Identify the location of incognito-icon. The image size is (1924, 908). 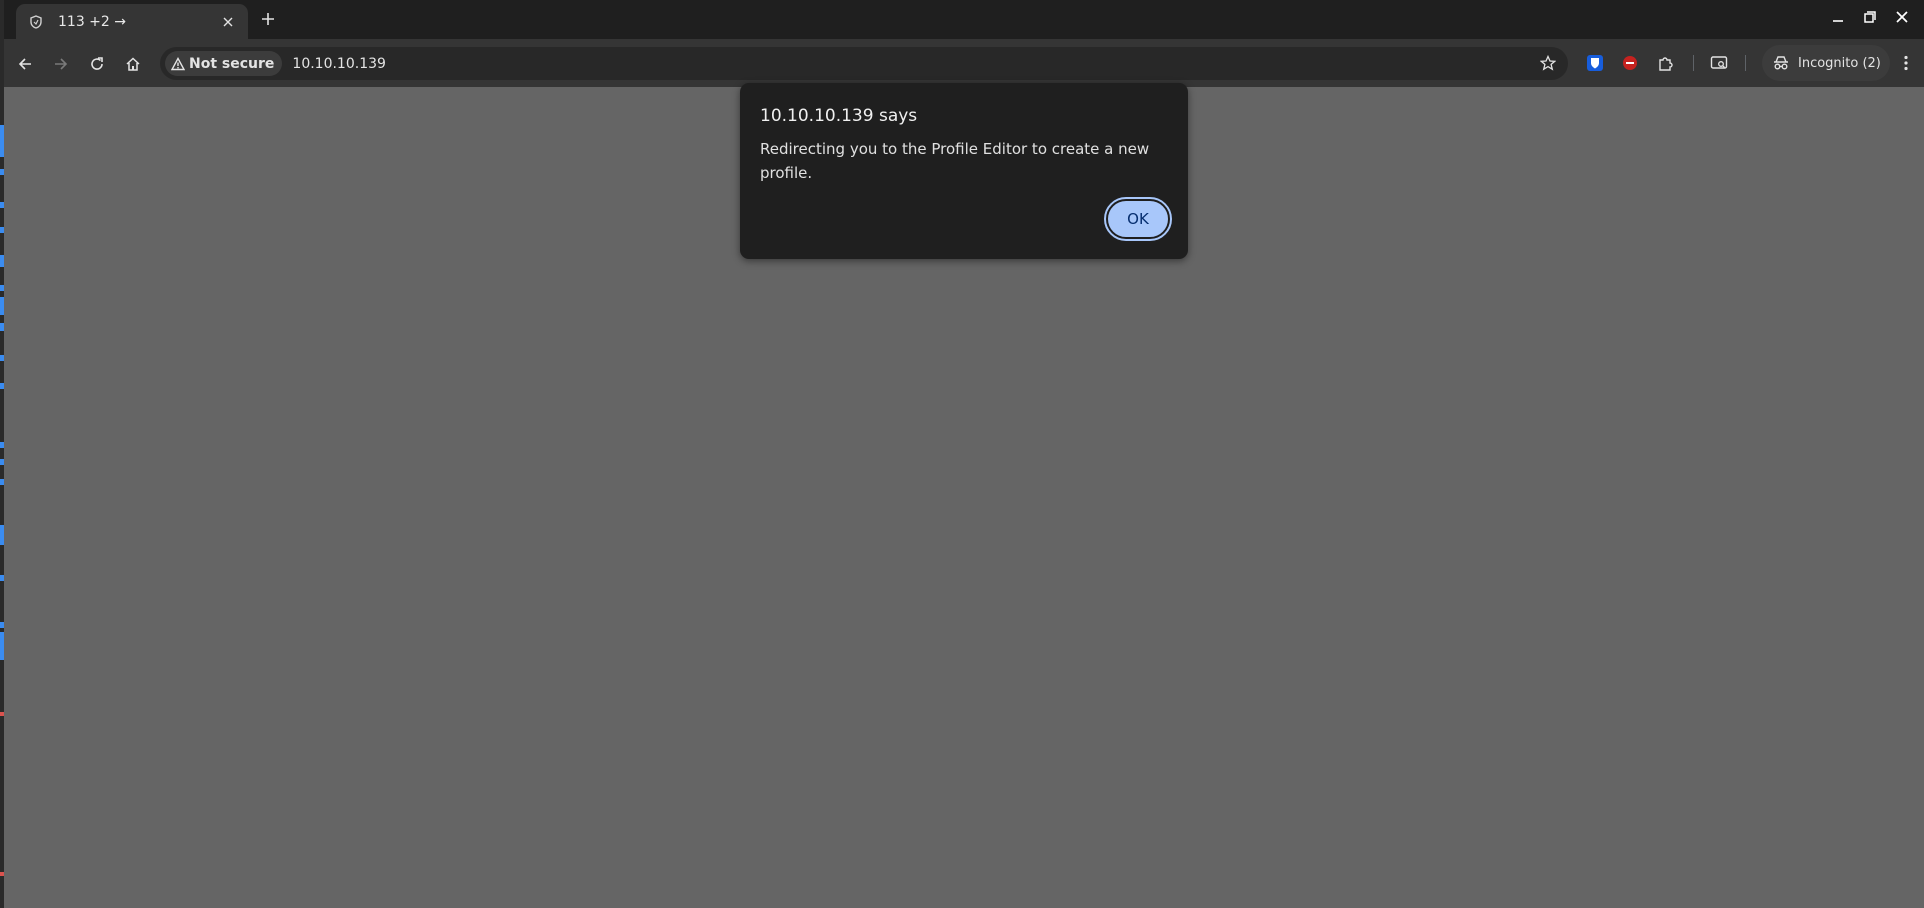
(1781, 63).